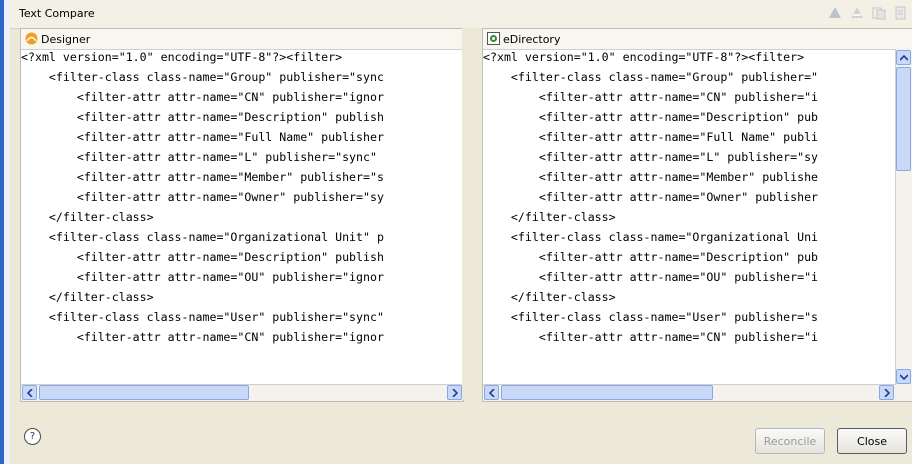  I want to click on copy-left-icon, so click(879, 13).